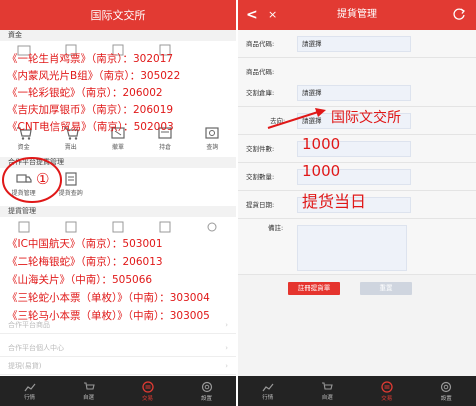 The image size is (476, 406). Describe the element at coordinates (272, 15) in the screenshot. I see `close-button: ×` at that location.